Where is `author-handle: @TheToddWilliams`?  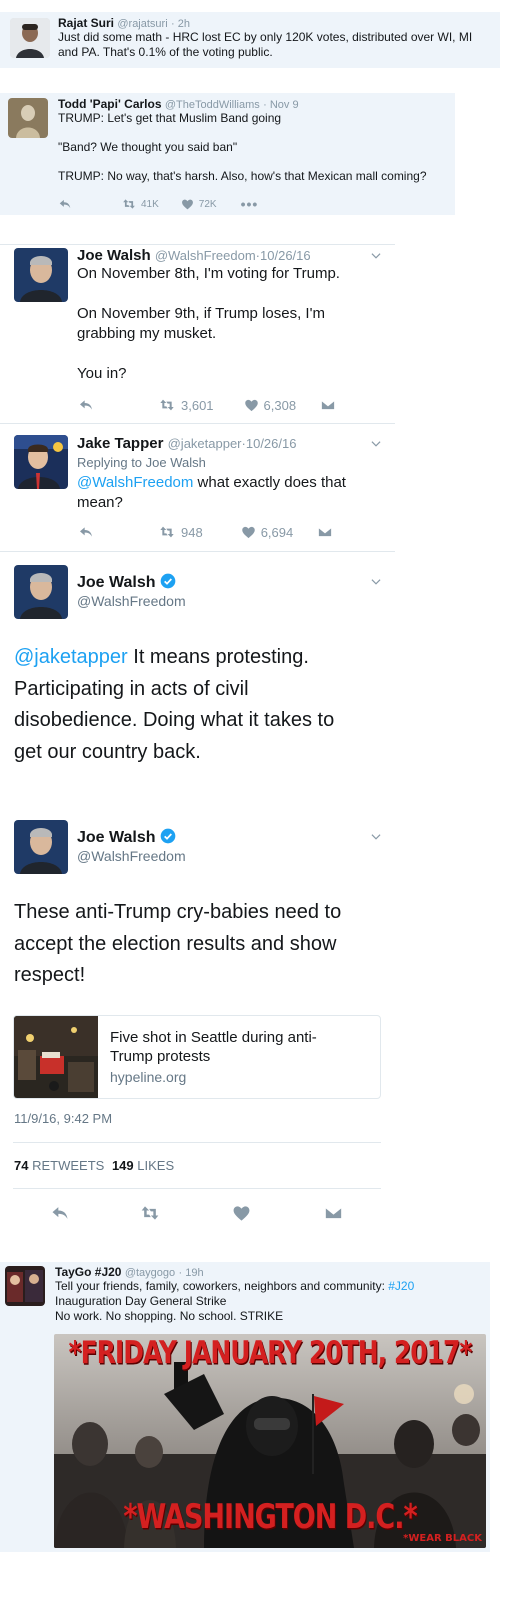 author-handle: @TheToddWilliams is located at coordinates (212, 105).